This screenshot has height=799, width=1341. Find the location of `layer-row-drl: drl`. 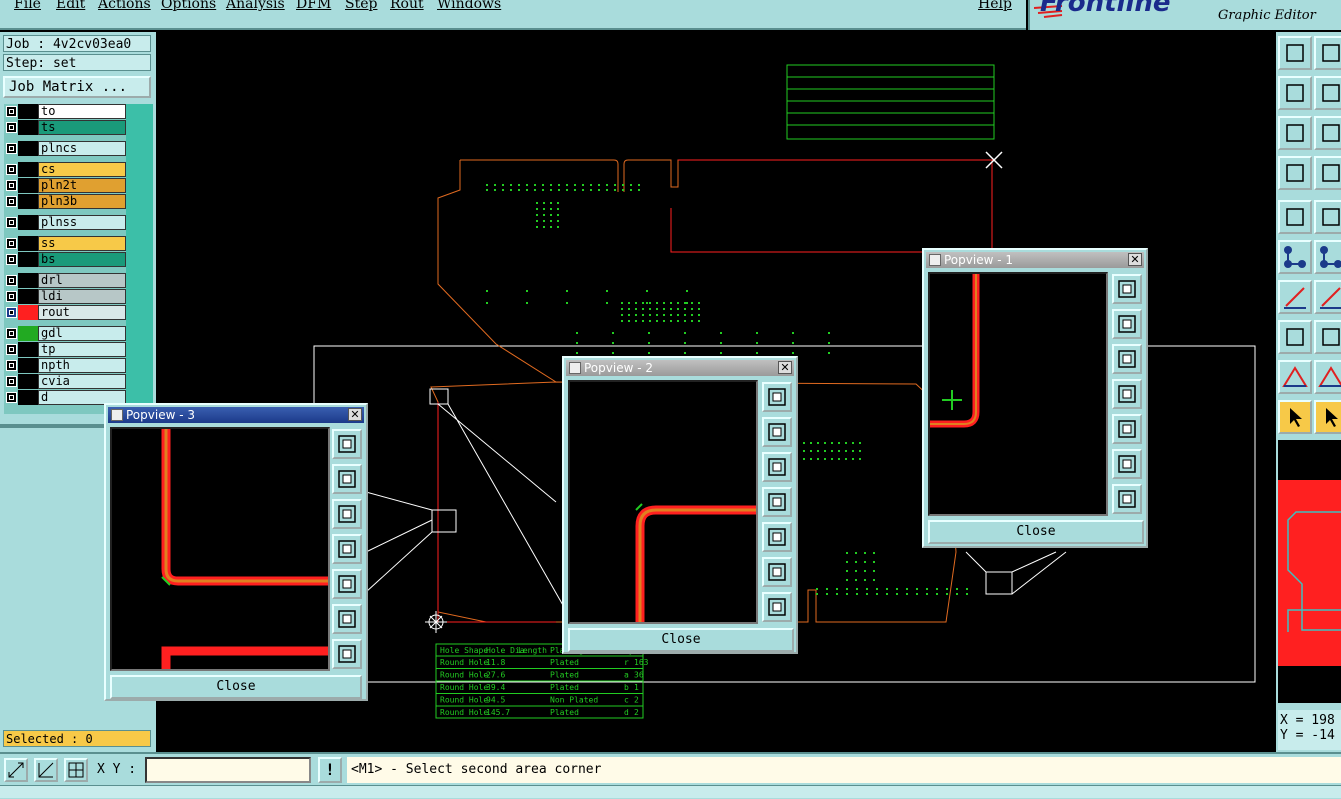

layer-row-drl: drl is located at coordinates (65, 280).